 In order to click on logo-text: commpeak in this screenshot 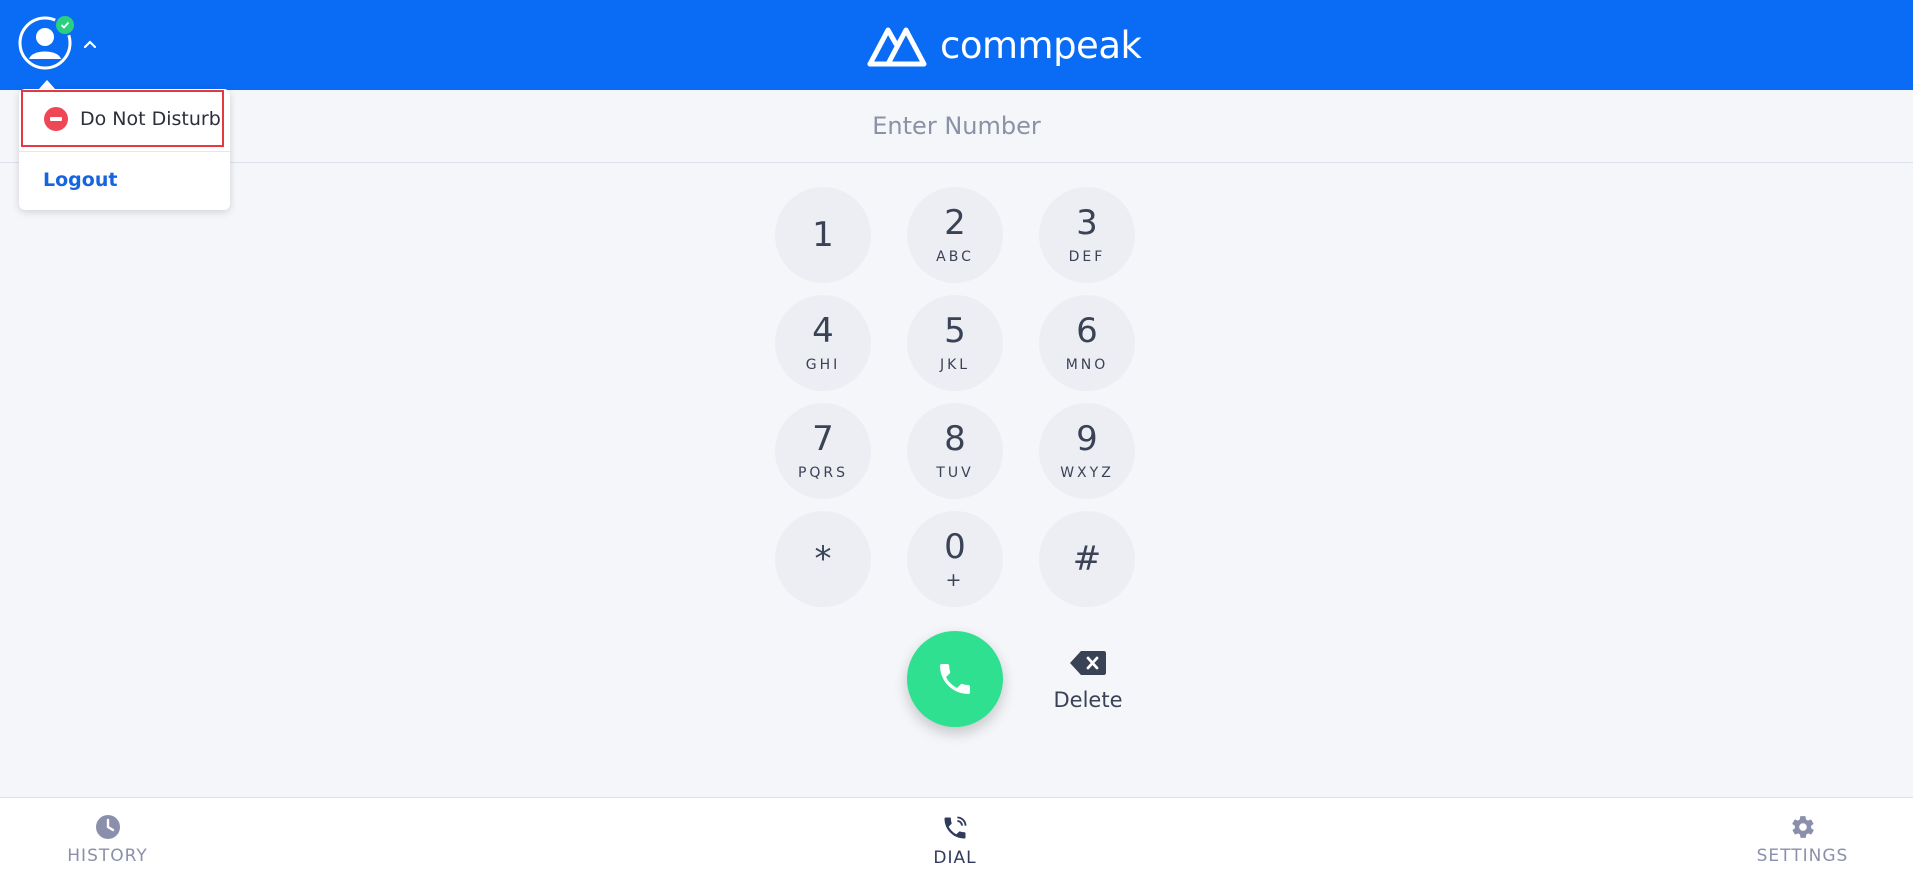, I will do `click(1041, 45)`.